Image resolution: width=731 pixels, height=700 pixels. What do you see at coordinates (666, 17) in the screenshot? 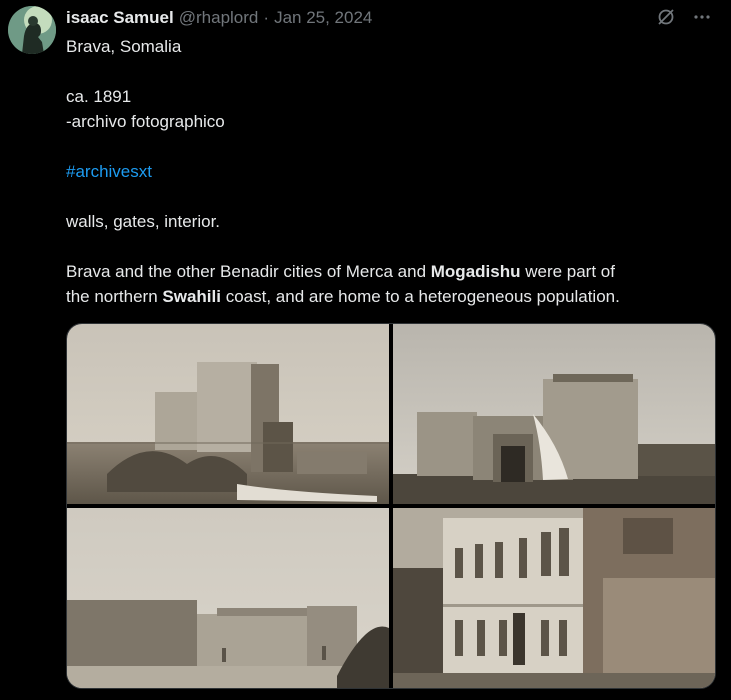
I see `slashed-circle-icon` at bounding box center [666, 17].